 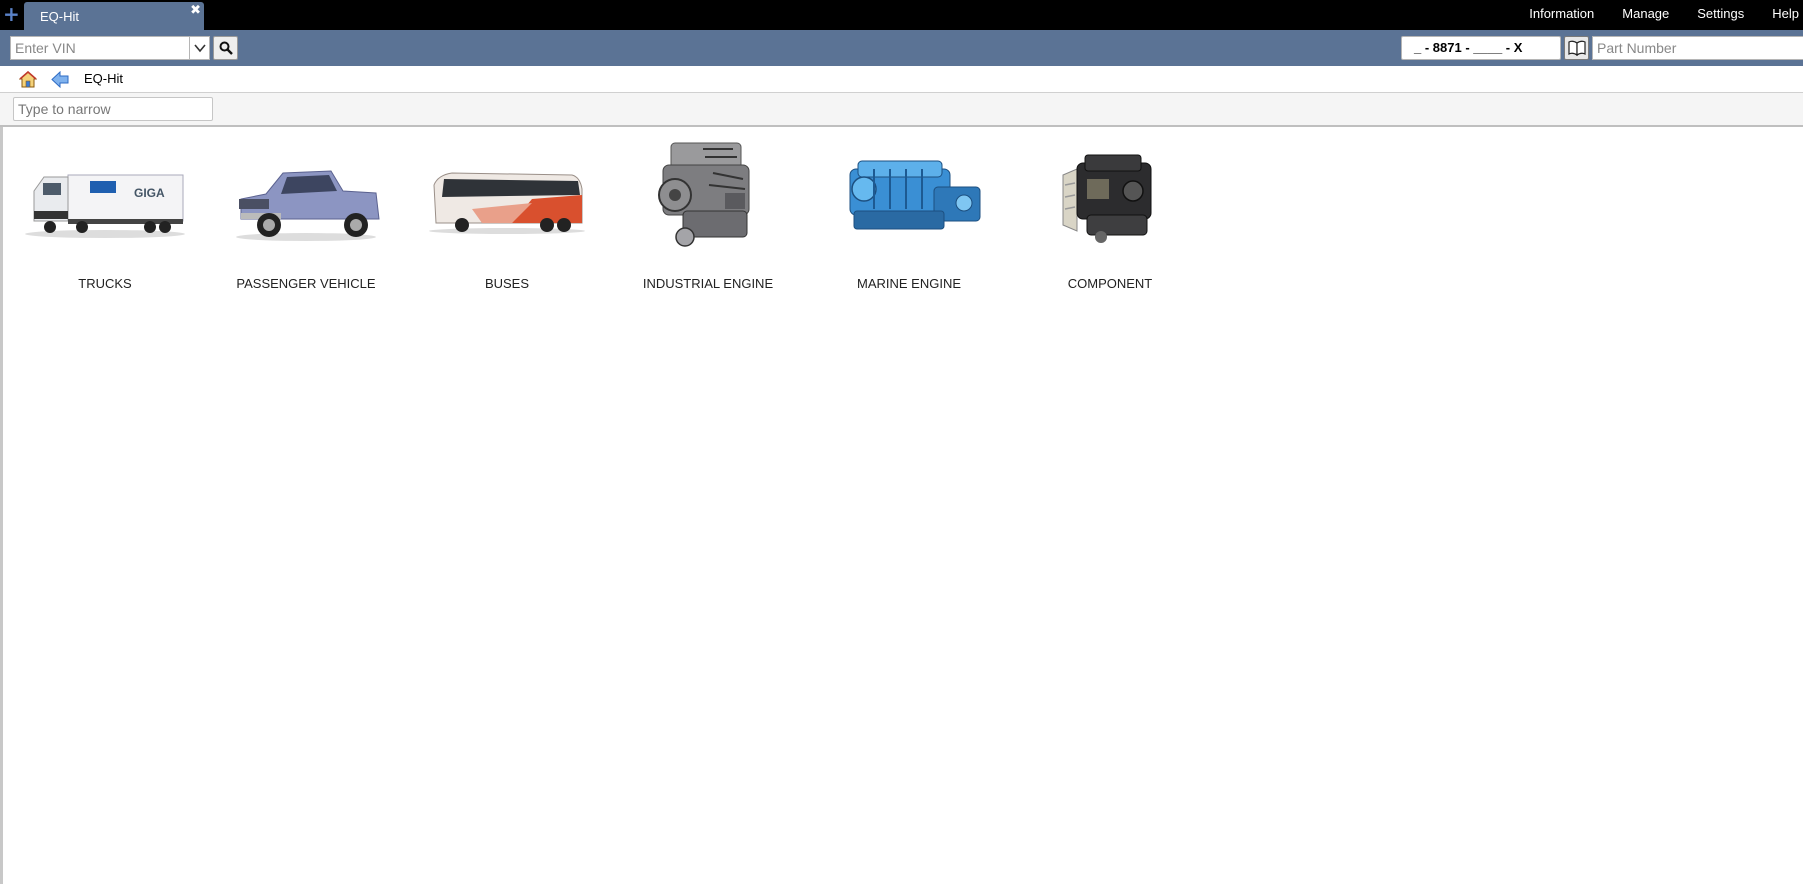 What do you see at coordinates (149, 193) in the screenshot?
I see `svg-text: GIGA` at bounding box center [149, 193].